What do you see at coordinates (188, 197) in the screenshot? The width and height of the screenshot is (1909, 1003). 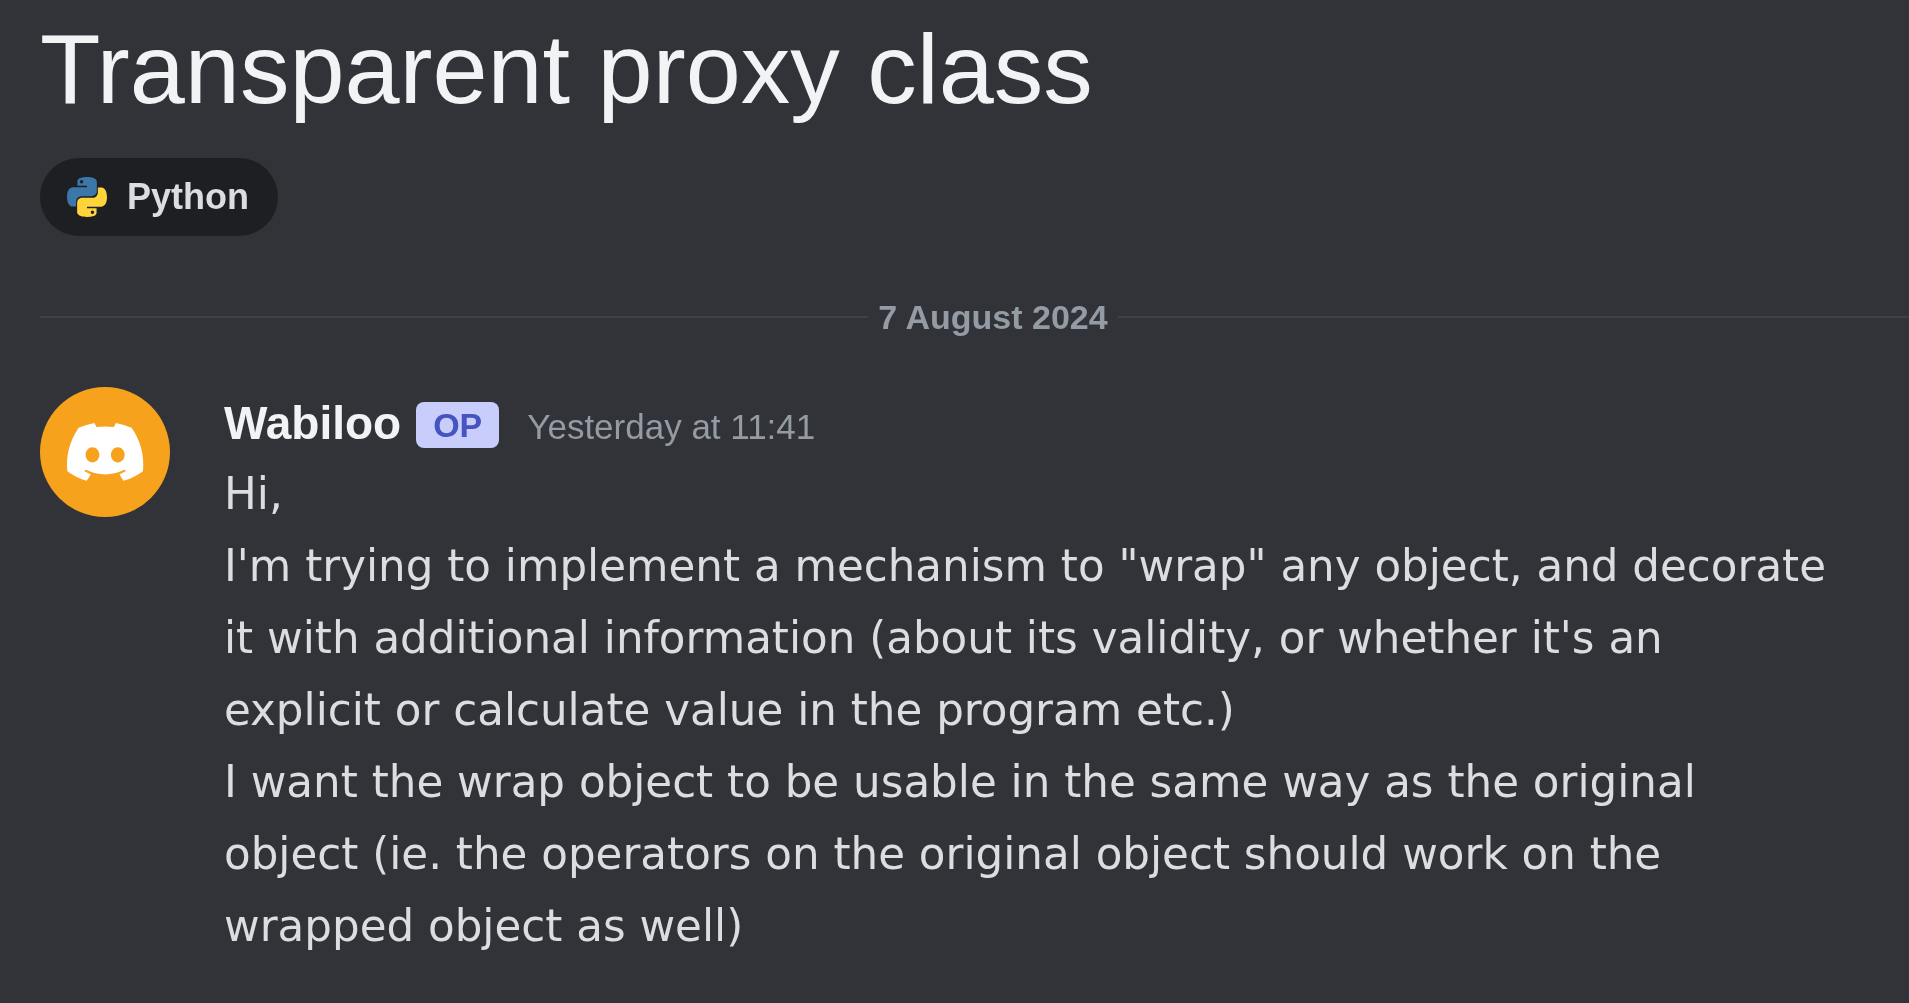 I see `tag-label: Python` at bounding box center [188, 197].